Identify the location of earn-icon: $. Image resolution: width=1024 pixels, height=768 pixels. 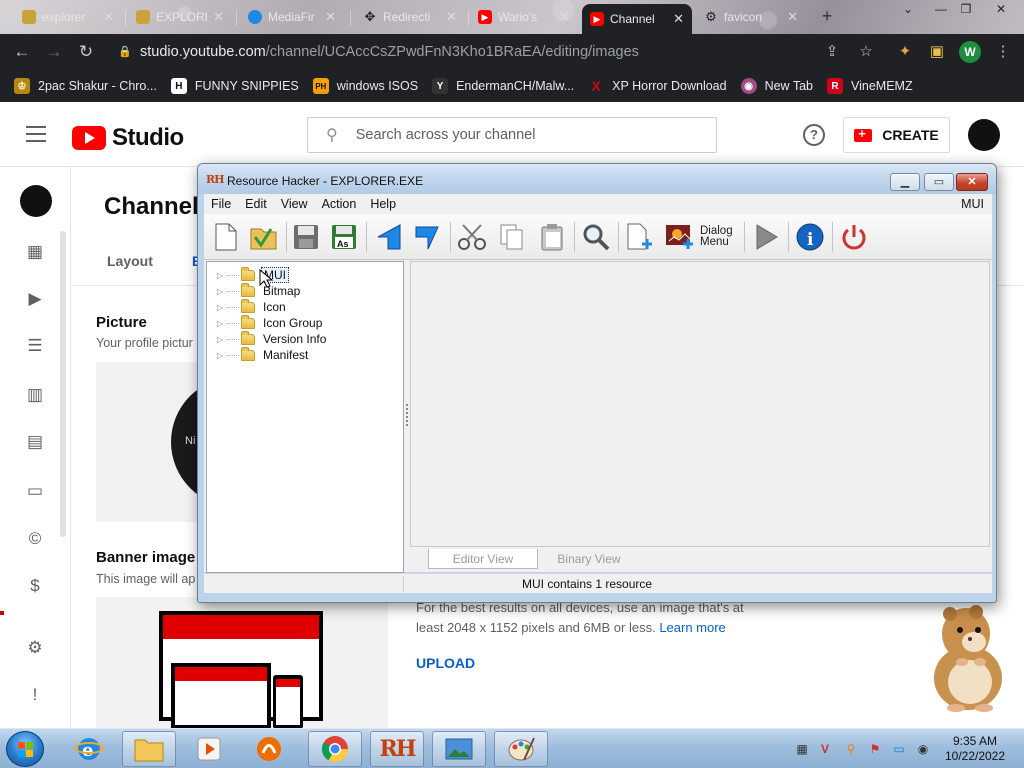
(35, 586).